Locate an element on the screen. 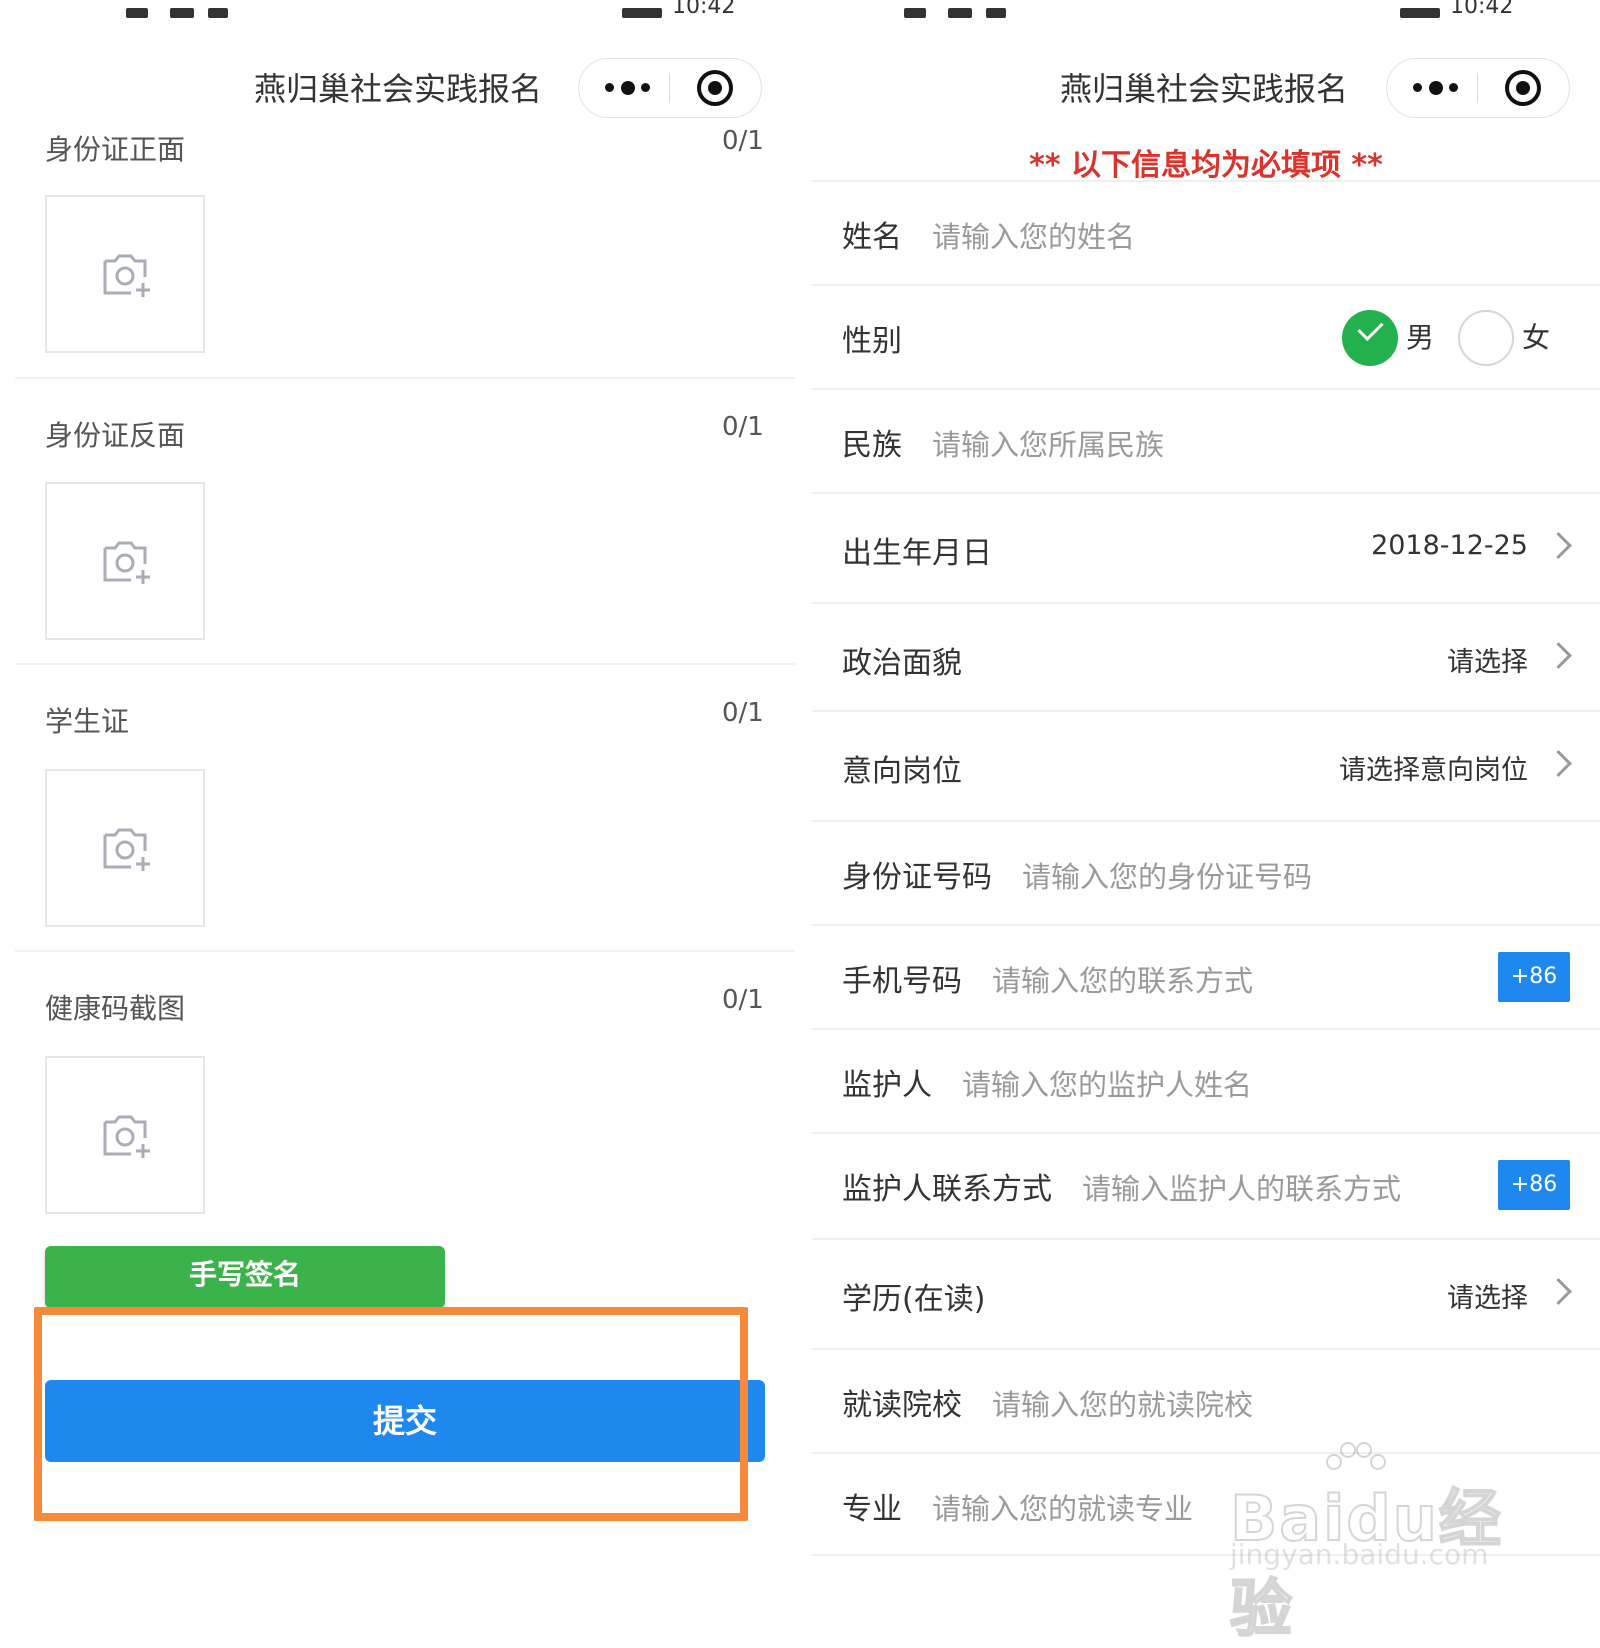  phone-row: 手机号码 请输入您的联系方式 +86 is located at coordinates (1206, 976).